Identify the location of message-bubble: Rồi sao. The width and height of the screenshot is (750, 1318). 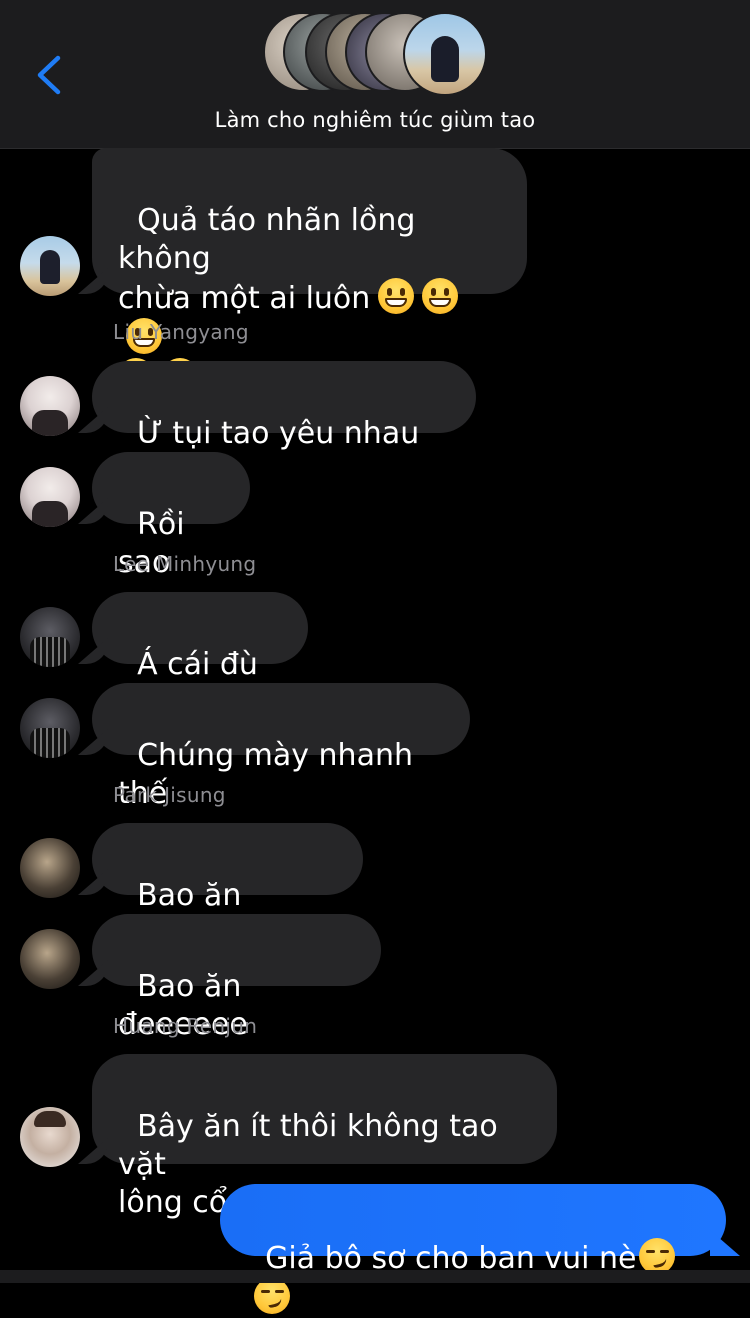
(171, 516).